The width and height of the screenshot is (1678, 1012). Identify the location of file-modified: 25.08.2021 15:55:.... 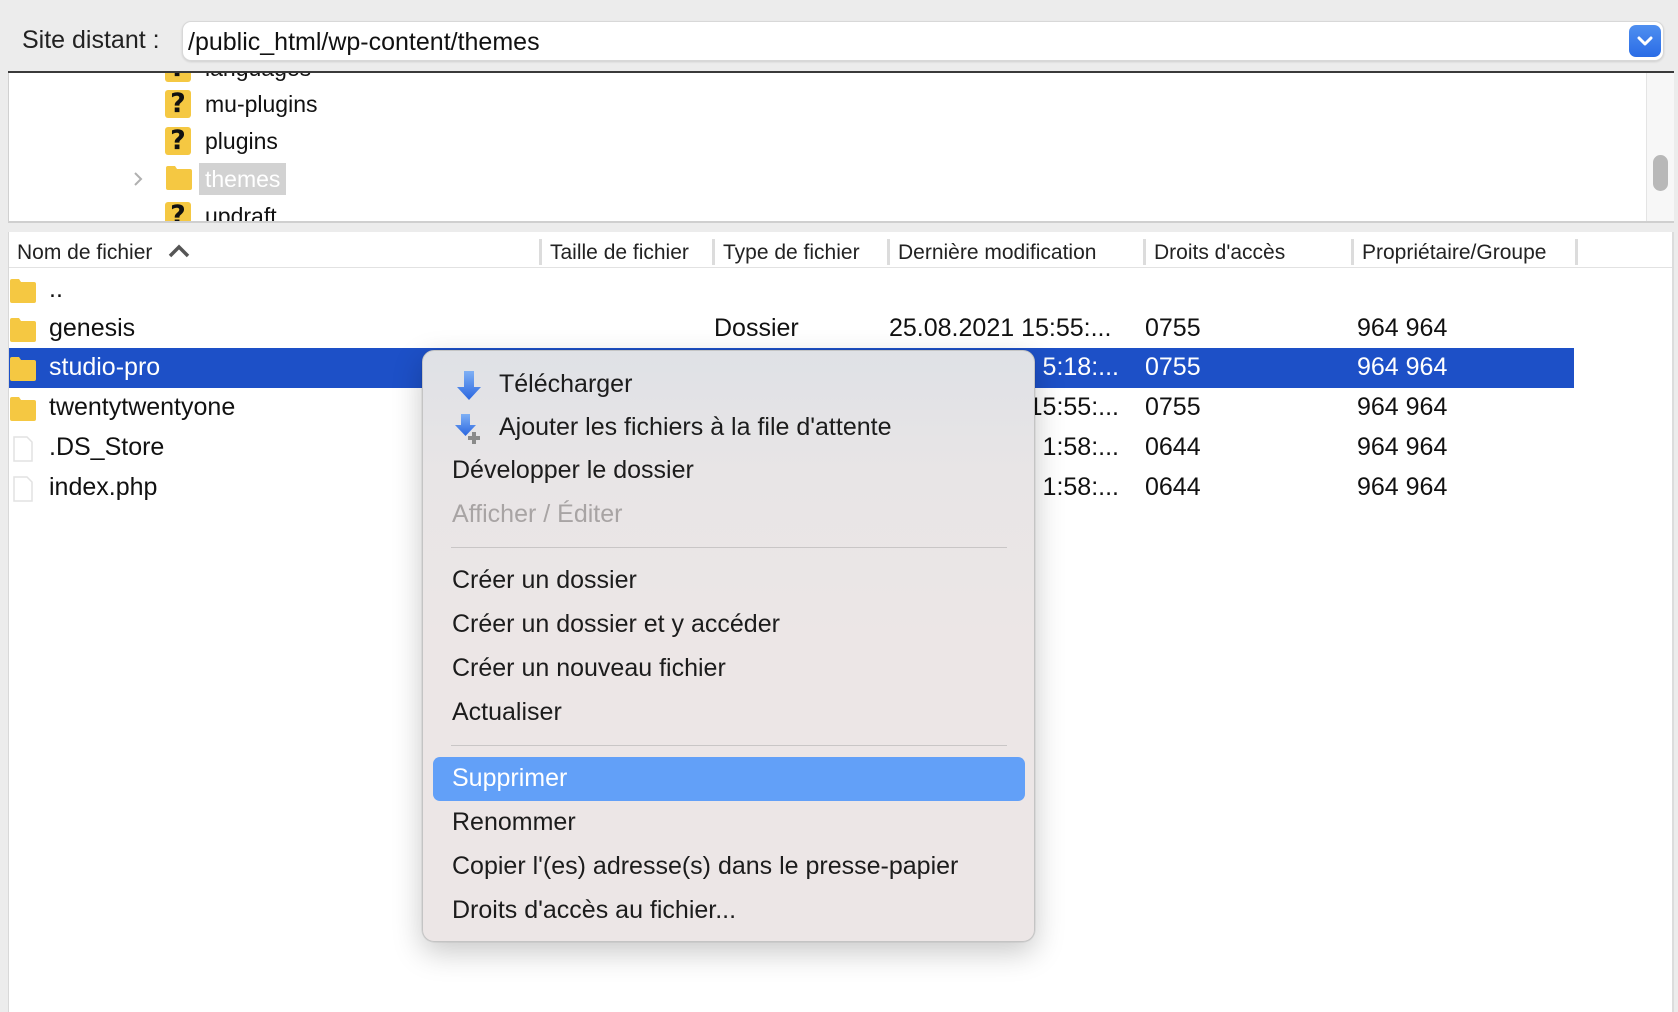
(1000, 328).